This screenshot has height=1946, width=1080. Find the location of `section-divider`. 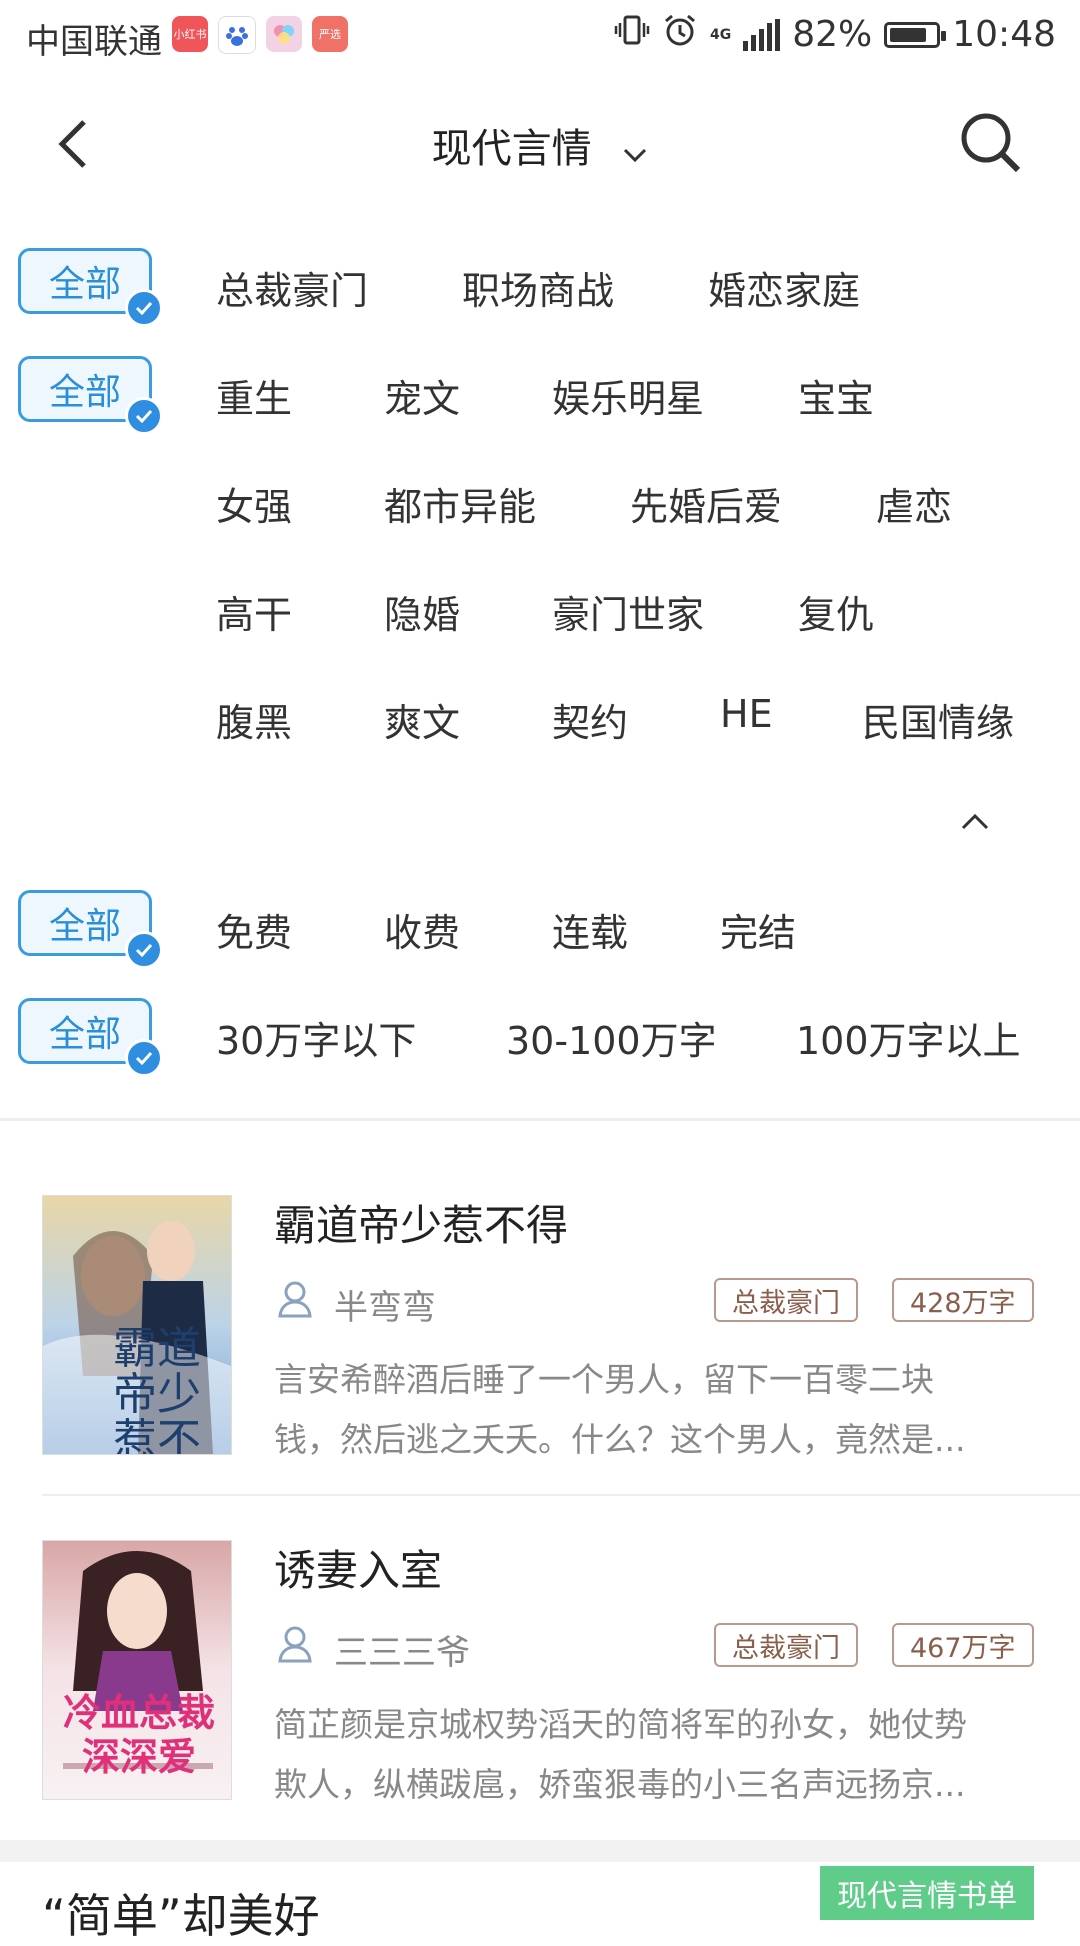

section-divider is located at coordinates (540, 1119).